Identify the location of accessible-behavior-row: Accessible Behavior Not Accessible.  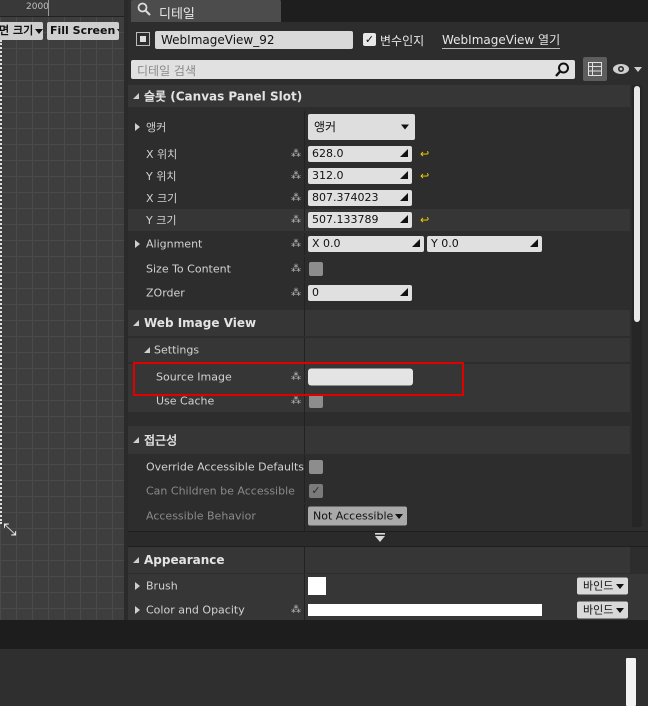
(379, 516).